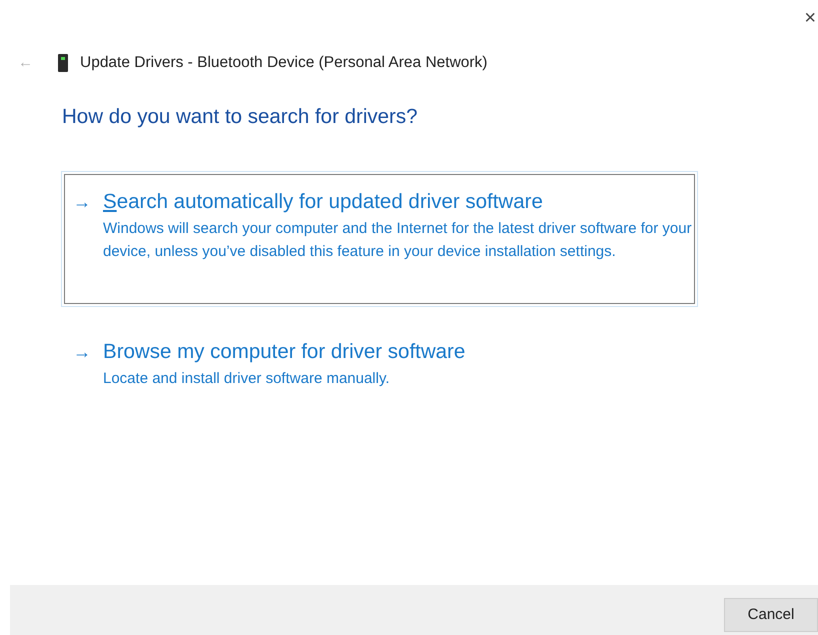 Image resolution: width=818 pixels, height=635 pixels. Describe the element at coordinates (771, 615) in the screenshot. I see `cancel-button: Cancel` at that location.